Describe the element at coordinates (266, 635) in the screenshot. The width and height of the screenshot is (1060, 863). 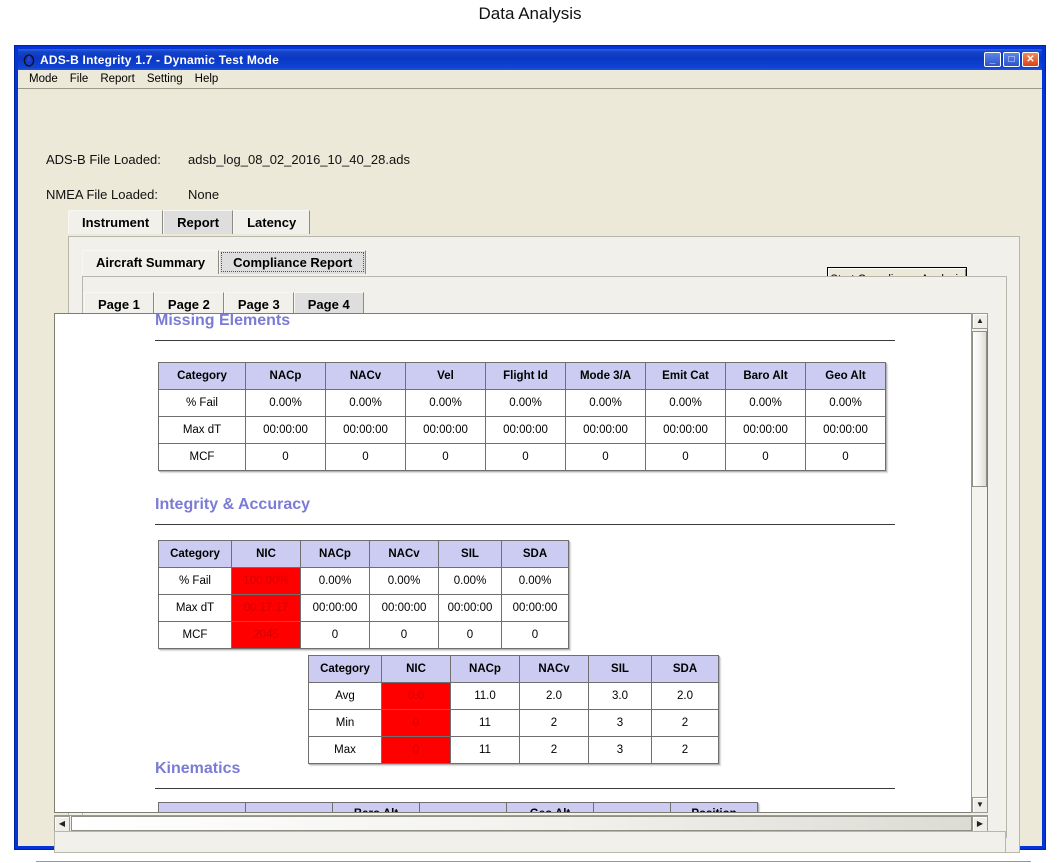
I see `data-cell: 2045` at that location.